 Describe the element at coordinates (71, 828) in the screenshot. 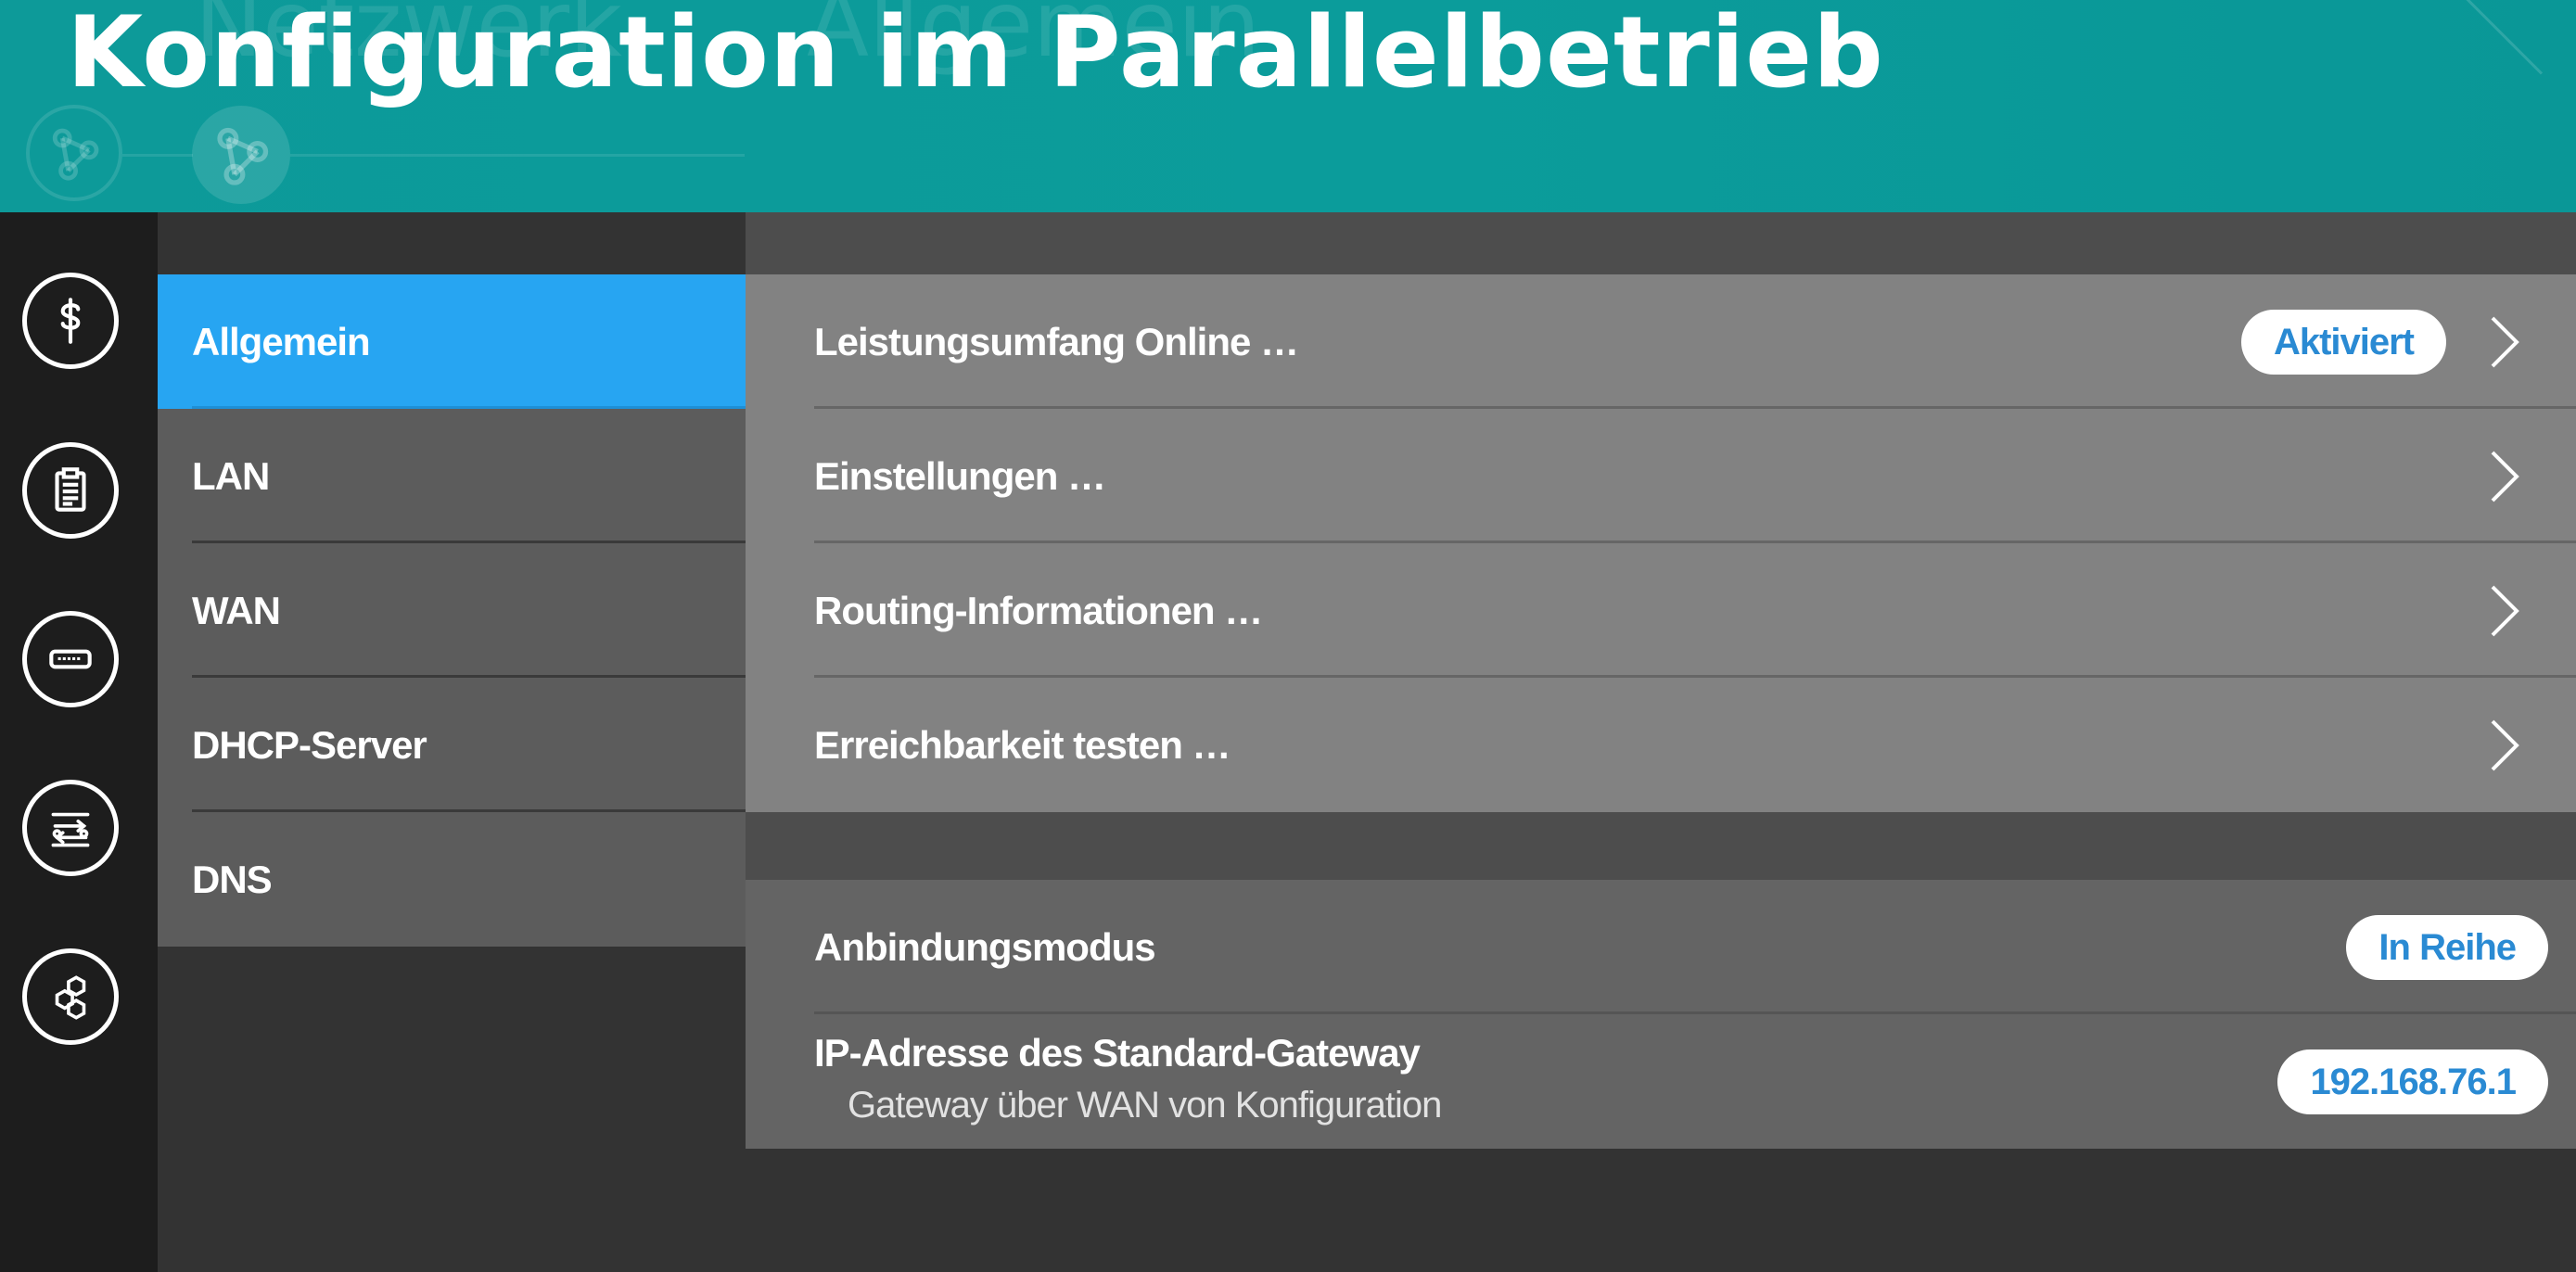

I see `transfer-icon` at that location.